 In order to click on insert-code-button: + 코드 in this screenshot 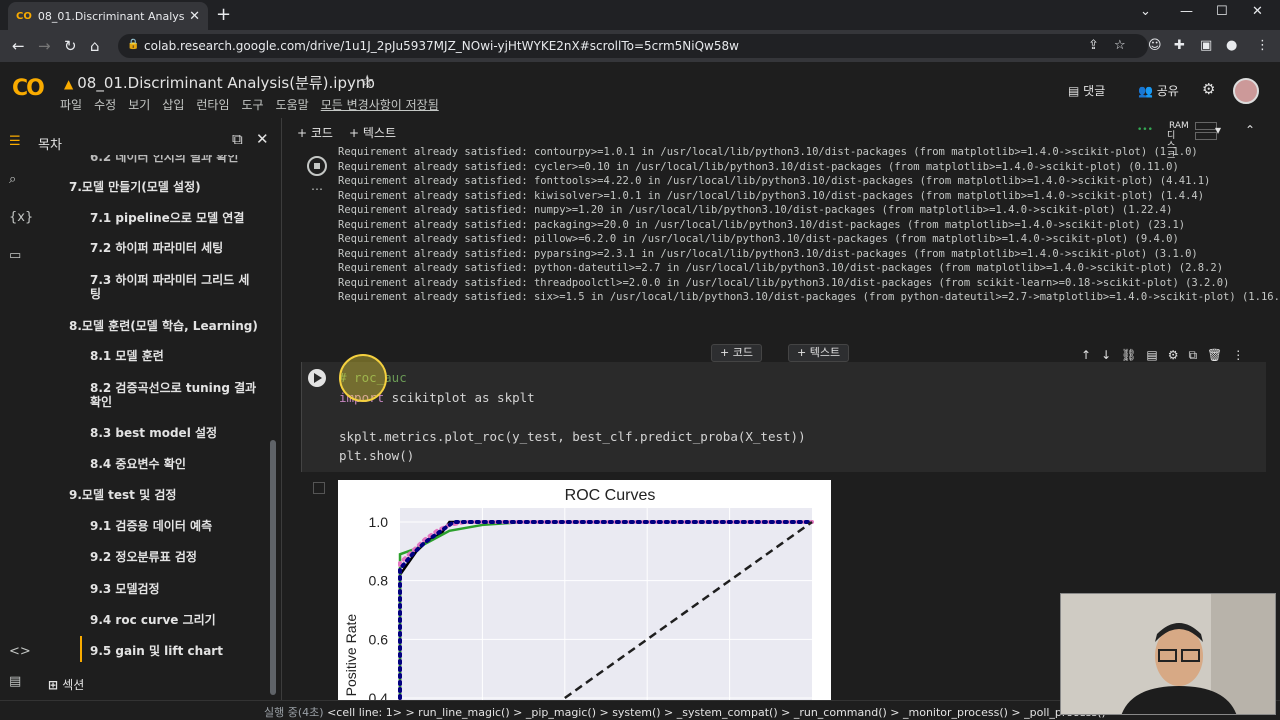, I will do `click(736, 353)`.